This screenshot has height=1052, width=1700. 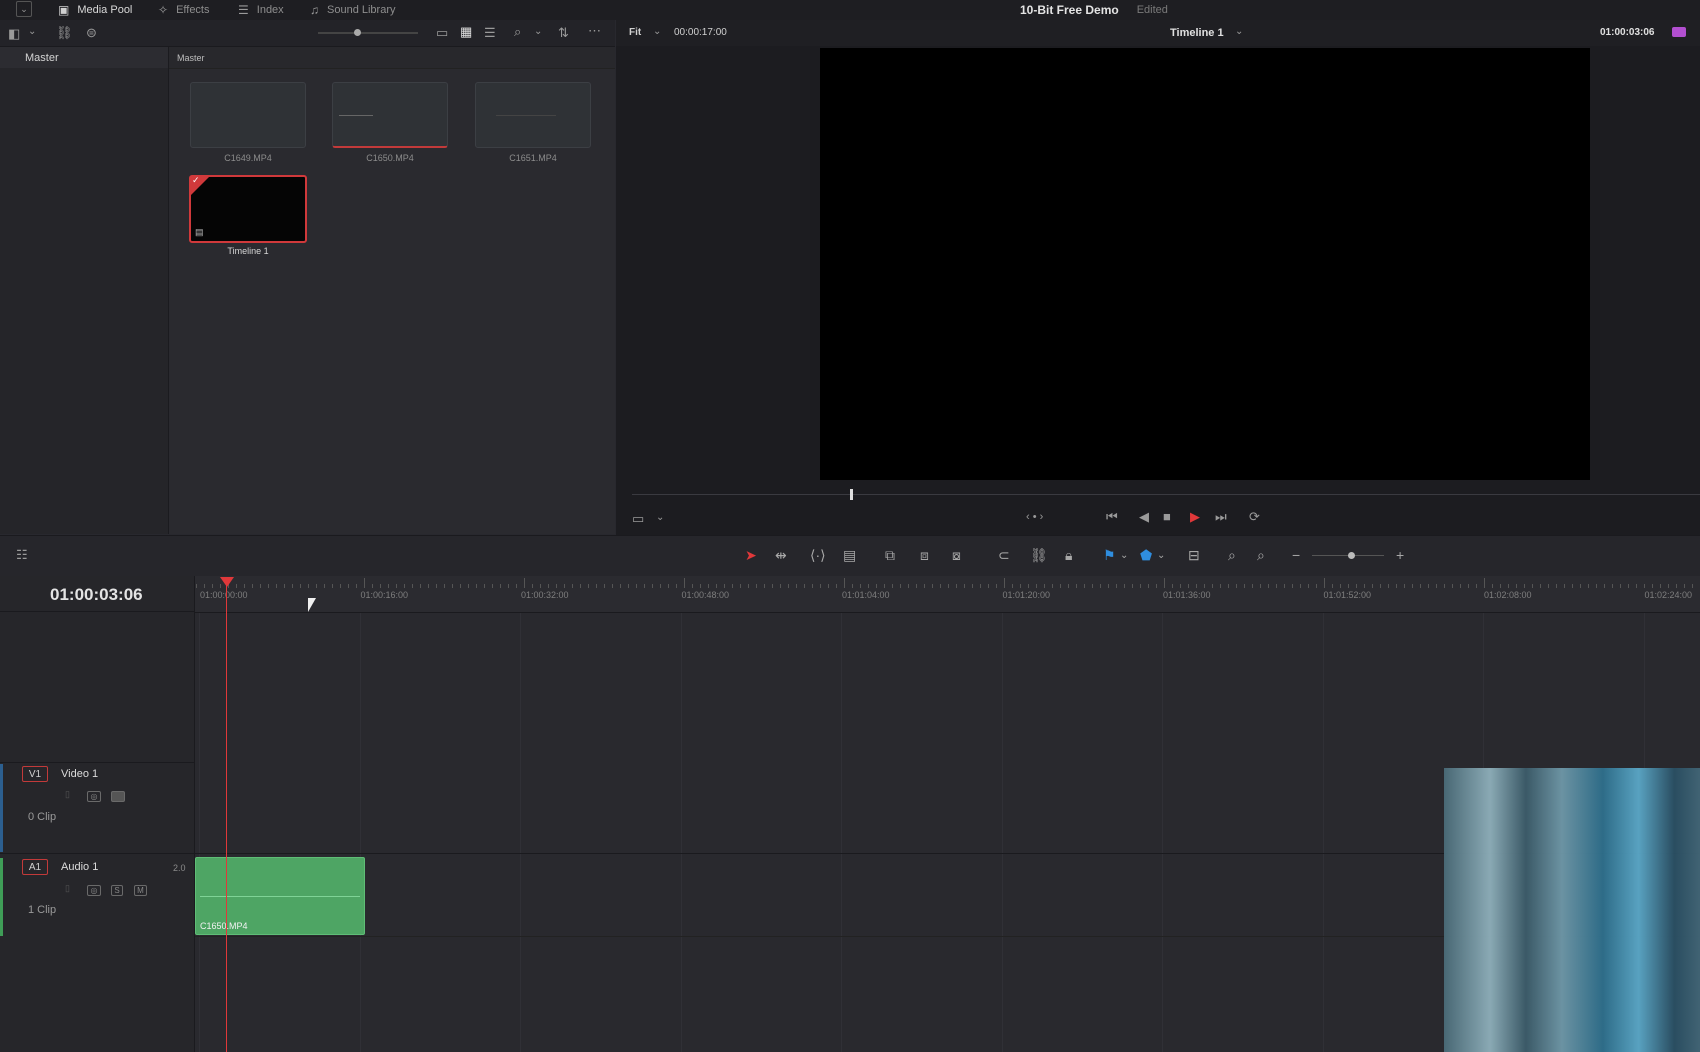 I want to click on playhead-handle, so click(x=227, y=582).